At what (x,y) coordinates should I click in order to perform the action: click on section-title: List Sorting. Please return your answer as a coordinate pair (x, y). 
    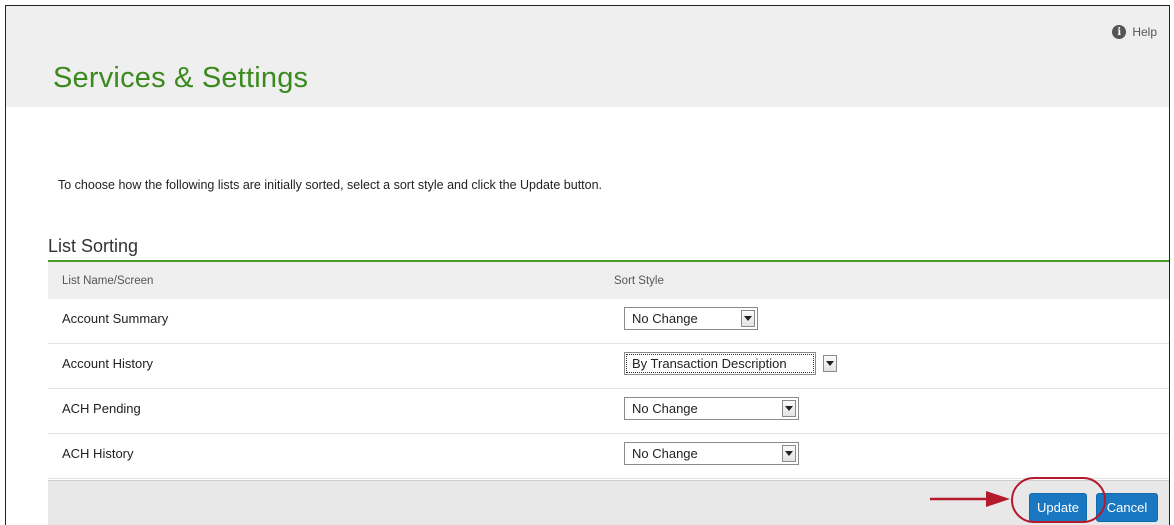
    Looking at the image, I should click on (93, 246).